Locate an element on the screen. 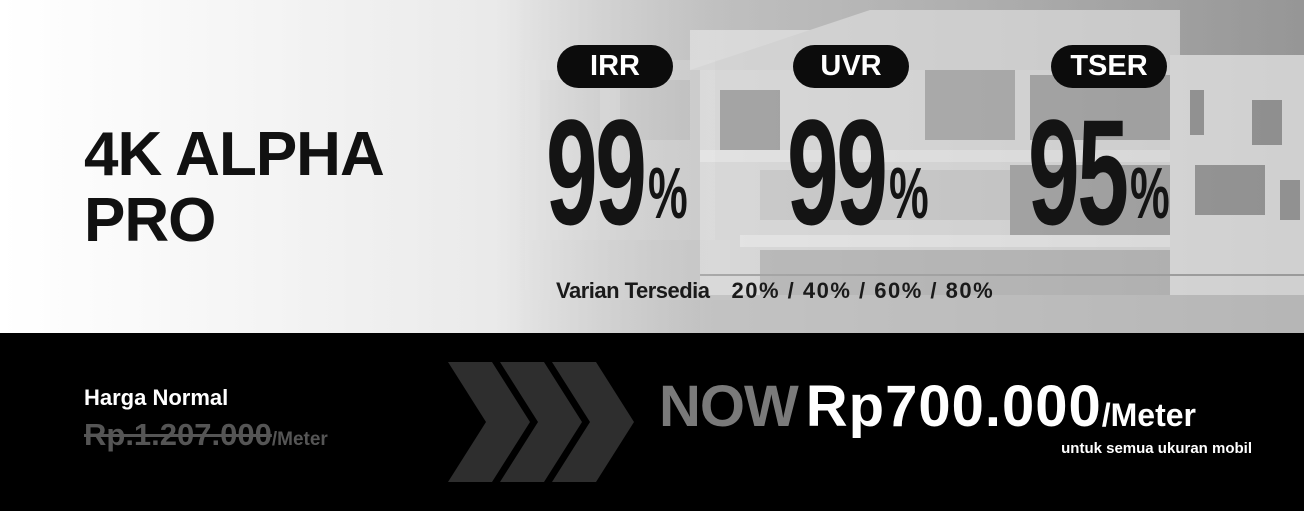  variant-row: Varian Tersedia 20% / 40% / 60% / 80% is located at coordinates (775, 293).